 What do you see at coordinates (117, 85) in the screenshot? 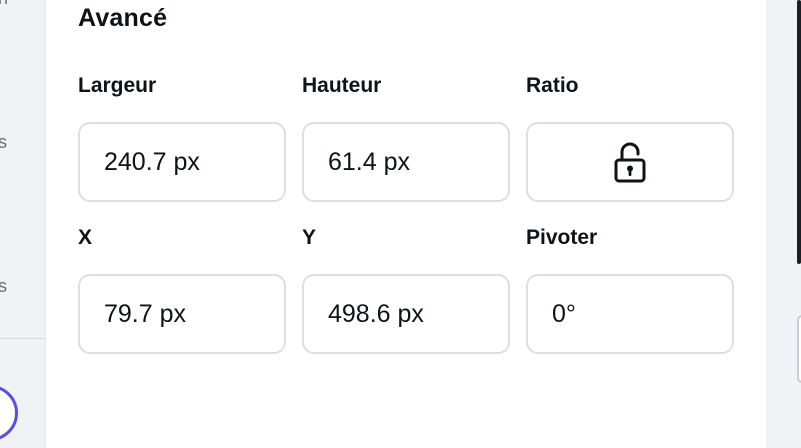
I see `width-label: Largeur` at bounding box center [117, 85].